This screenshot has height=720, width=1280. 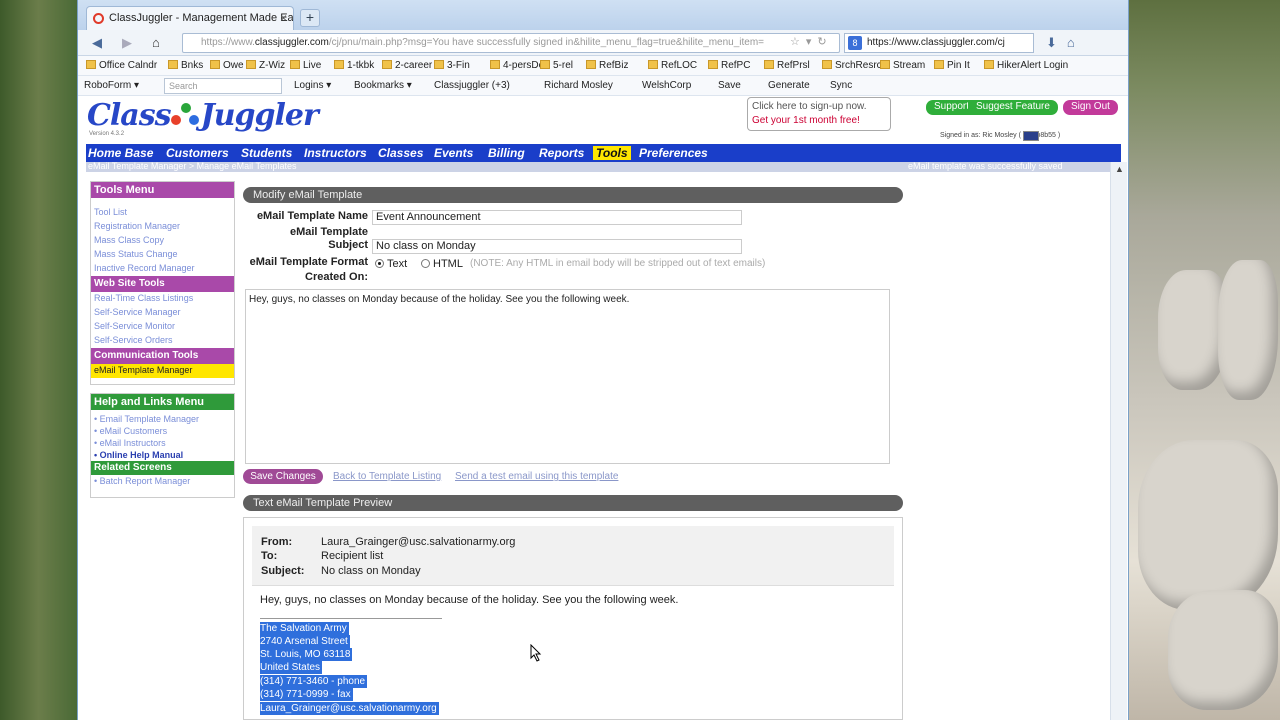 I want to click on sidebar-item-self-service-monitor: Self-Service Monitor, so click(x=162, y=327).